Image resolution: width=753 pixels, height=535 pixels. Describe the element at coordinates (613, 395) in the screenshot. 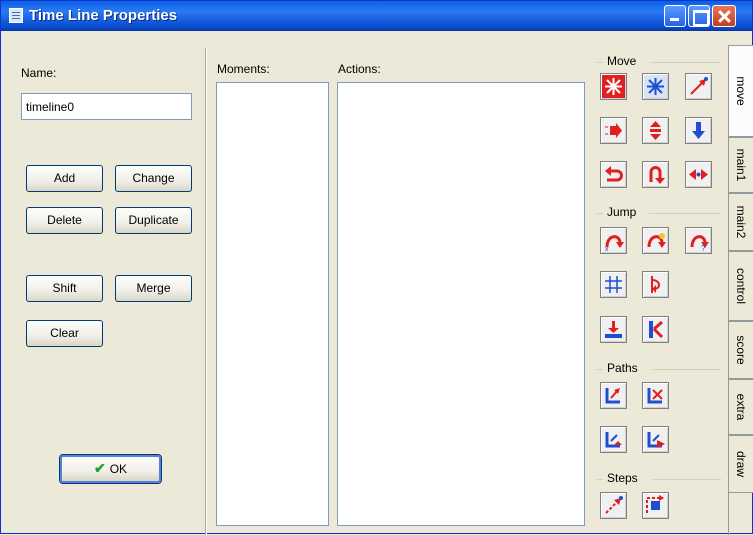

I see `set-path-icon` at that location.